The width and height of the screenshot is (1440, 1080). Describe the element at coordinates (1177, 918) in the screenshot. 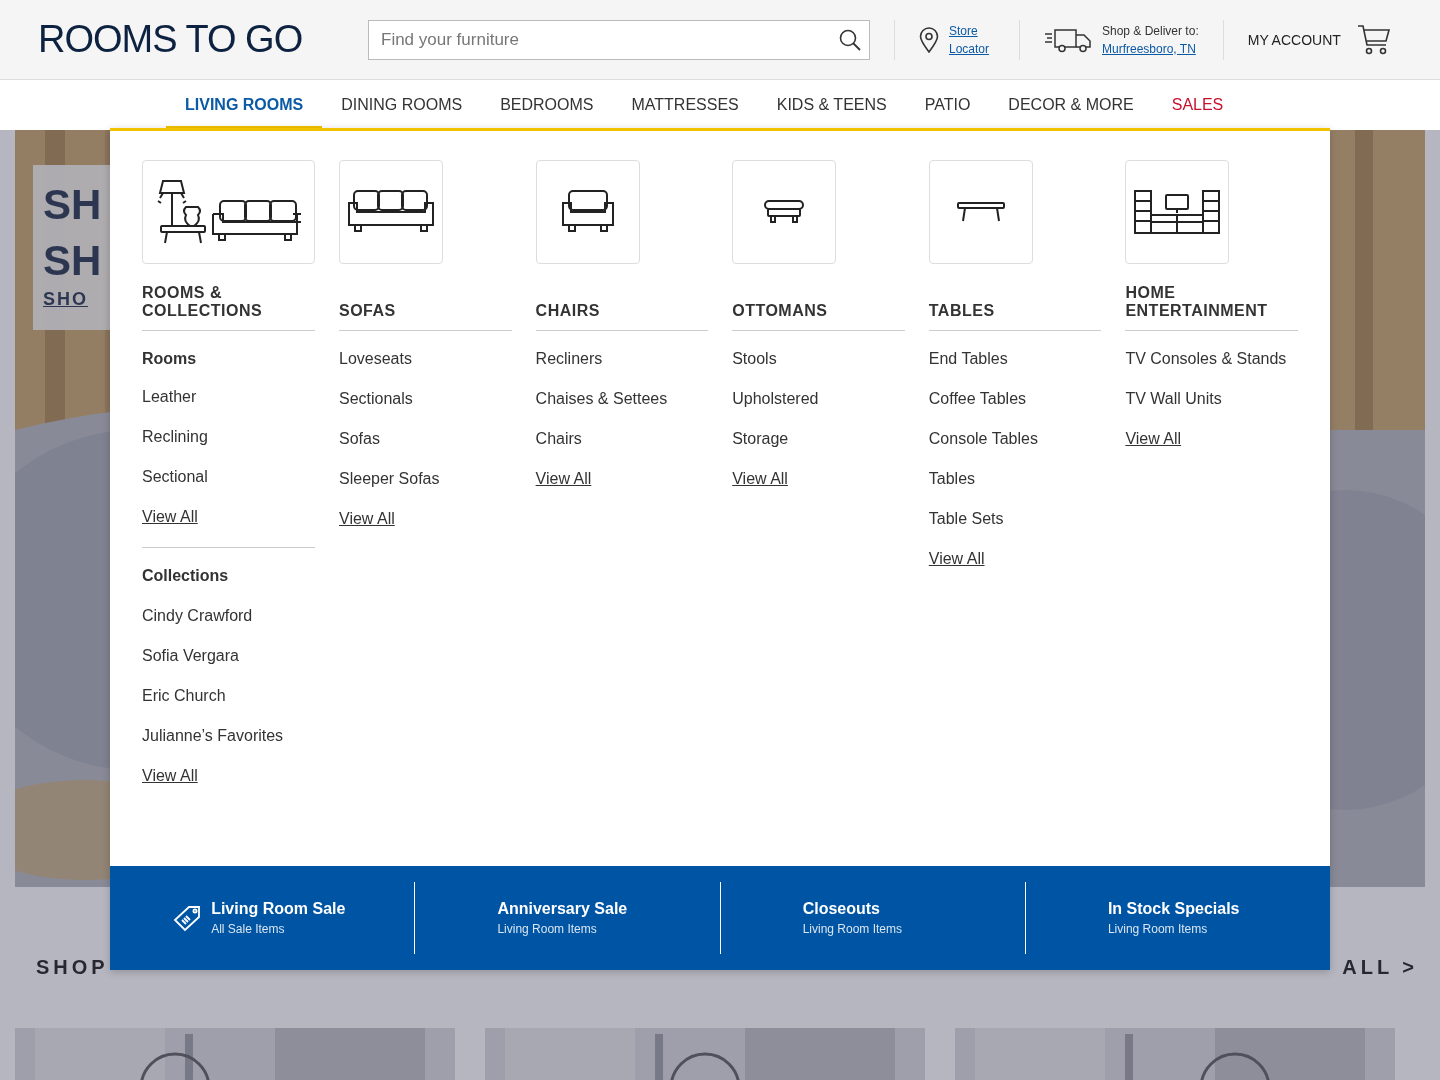

I see `promo-link: In Stock Specials Living Room Items` at that location.